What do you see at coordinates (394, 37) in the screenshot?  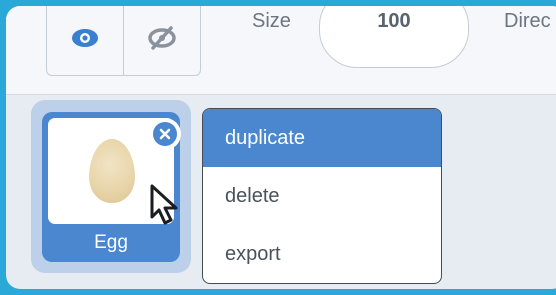 I see `size-input: 100` at bounding box center [394, 37].